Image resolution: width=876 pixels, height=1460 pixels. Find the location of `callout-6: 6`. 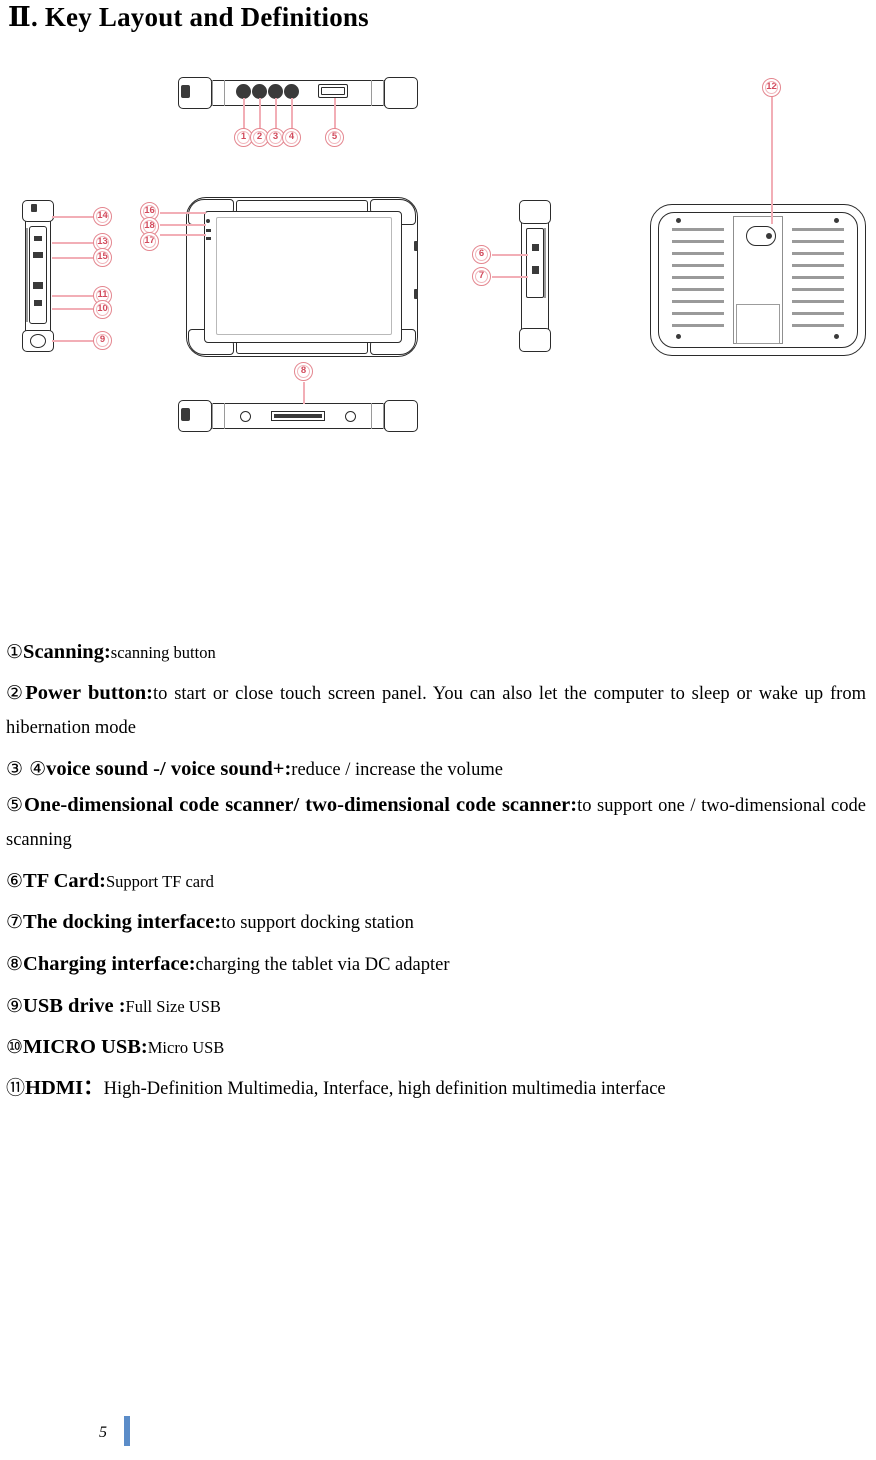

callout-6: 6 is located at coordinates (481, 254).